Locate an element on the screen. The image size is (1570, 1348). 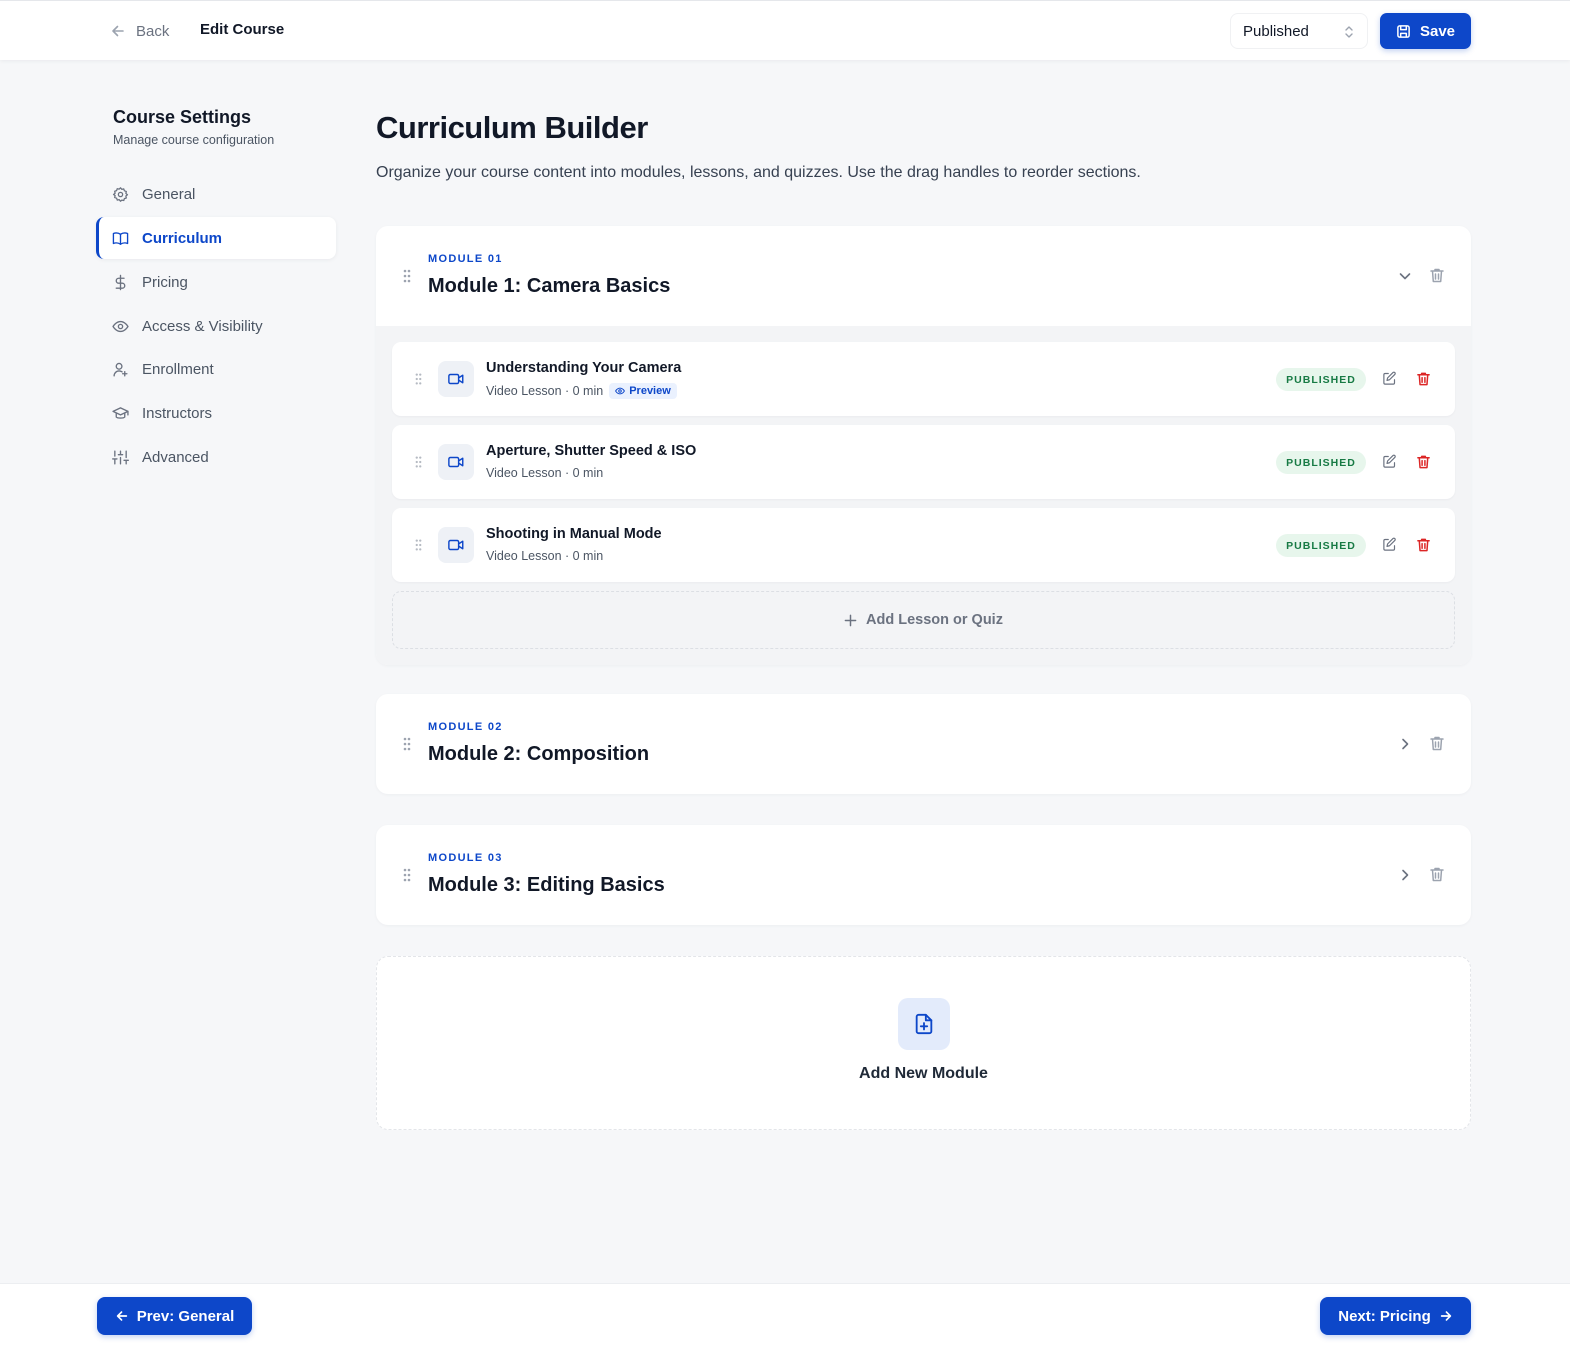
sidebar-item-access-visibility: Access & Visibility is located at coordinates (216, 326).